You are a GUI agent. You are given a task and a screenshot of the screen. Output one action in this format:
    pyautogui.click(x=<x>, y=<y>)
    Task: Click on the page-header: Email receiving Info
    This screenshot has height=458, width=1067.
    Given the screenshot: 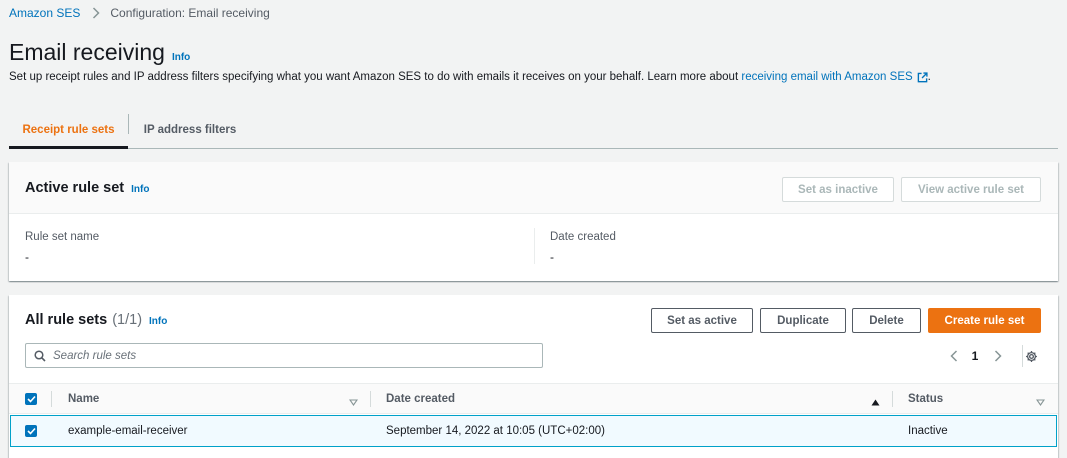 What is the action you would take?
    pyautogui.click(x=99, y=52)
    